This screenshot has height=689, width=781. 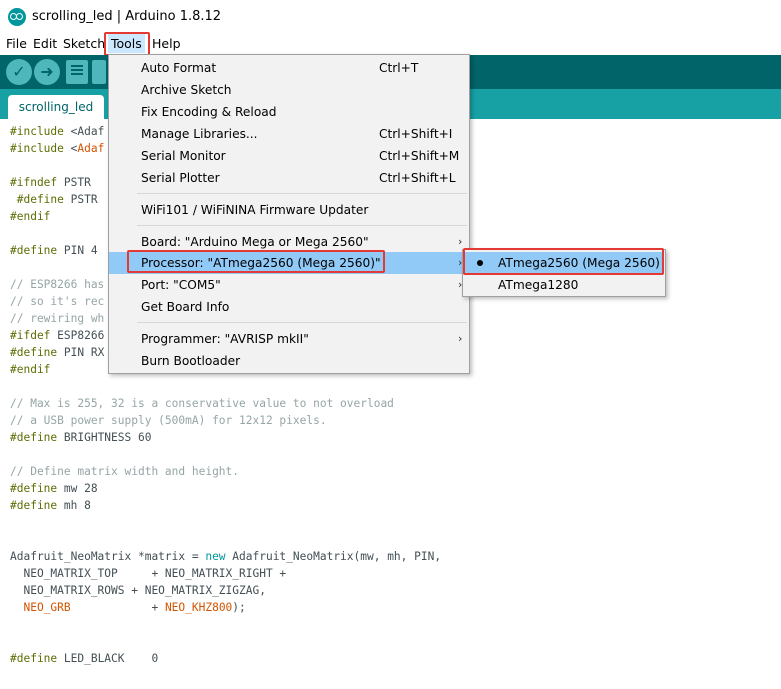 What do you see at coordinates (460, 338) in the screenshot?
I see `submenu-arrow-icon: ›` at bounding box center [460, 338].